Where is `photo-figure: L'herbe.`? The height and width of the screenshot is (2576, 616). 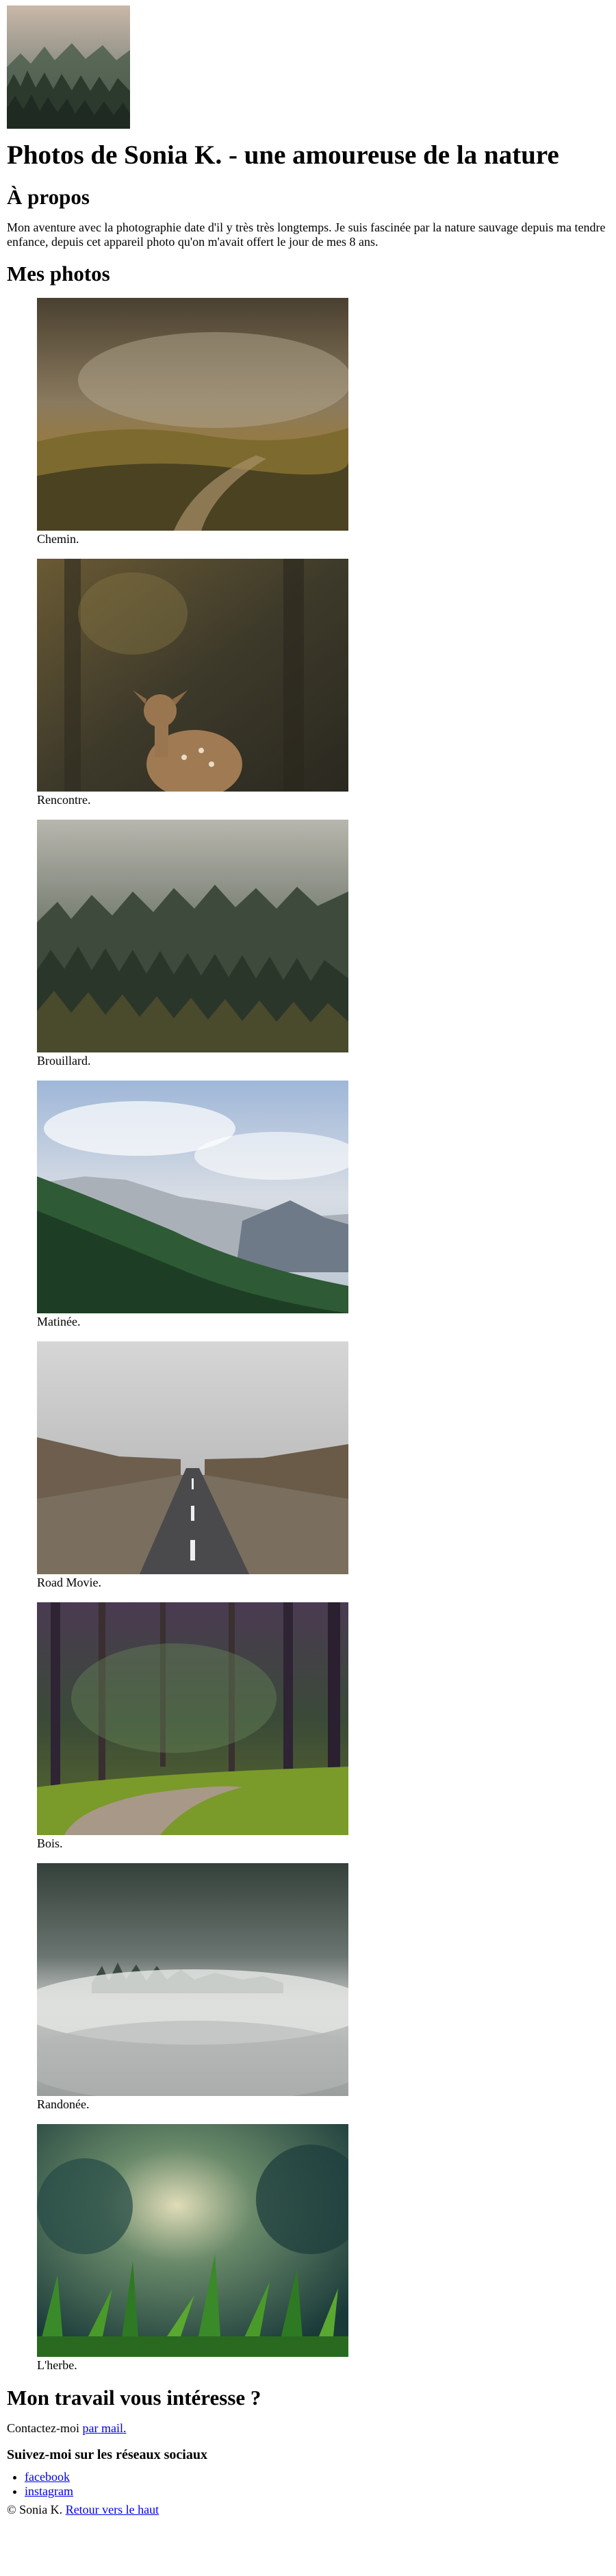
photo-figure: L'herbe. is located at coordinates (323, 2248).